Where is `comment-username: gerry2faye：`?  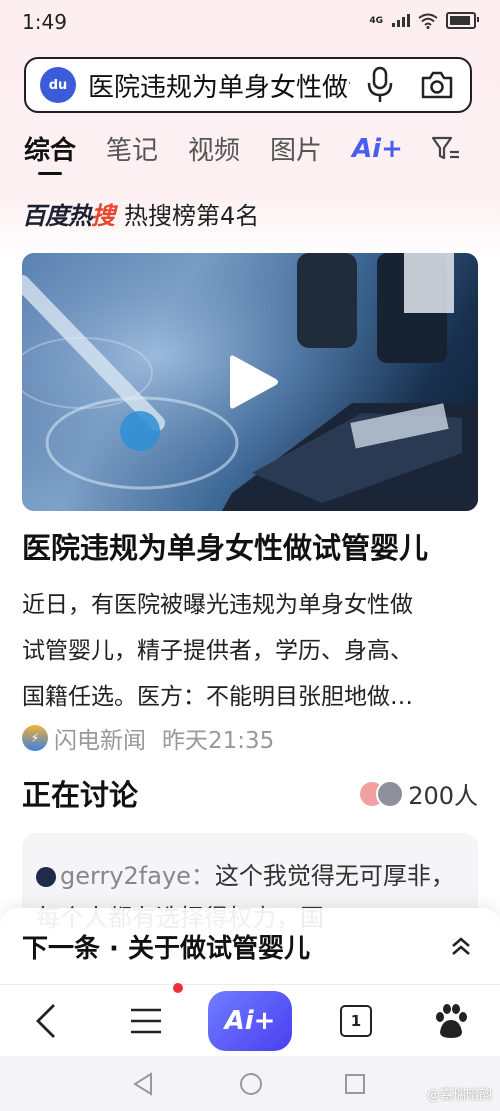
comment-username: gerry2faye： is located at coordinates (137, 876).